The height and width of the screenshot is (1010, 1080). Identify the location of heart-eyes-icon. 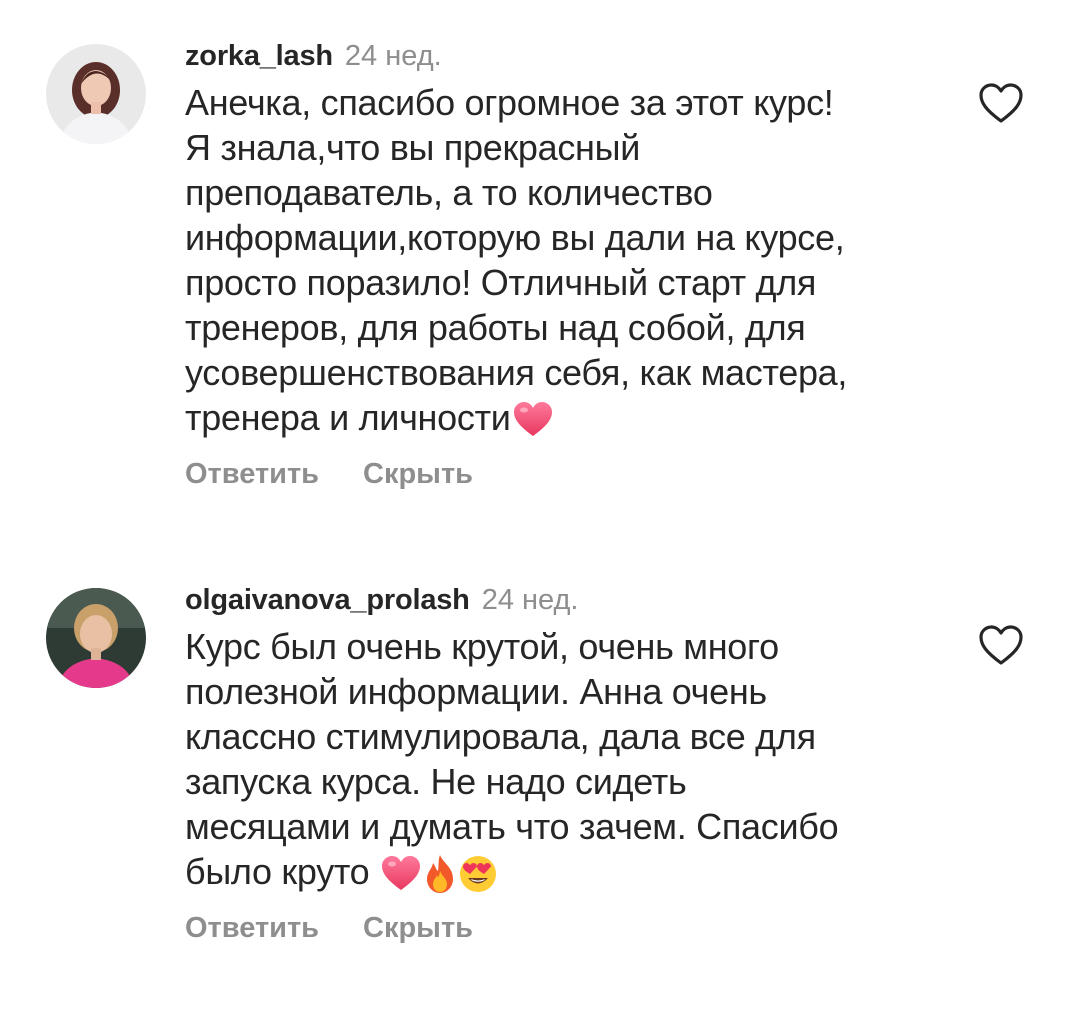
(478, 874).